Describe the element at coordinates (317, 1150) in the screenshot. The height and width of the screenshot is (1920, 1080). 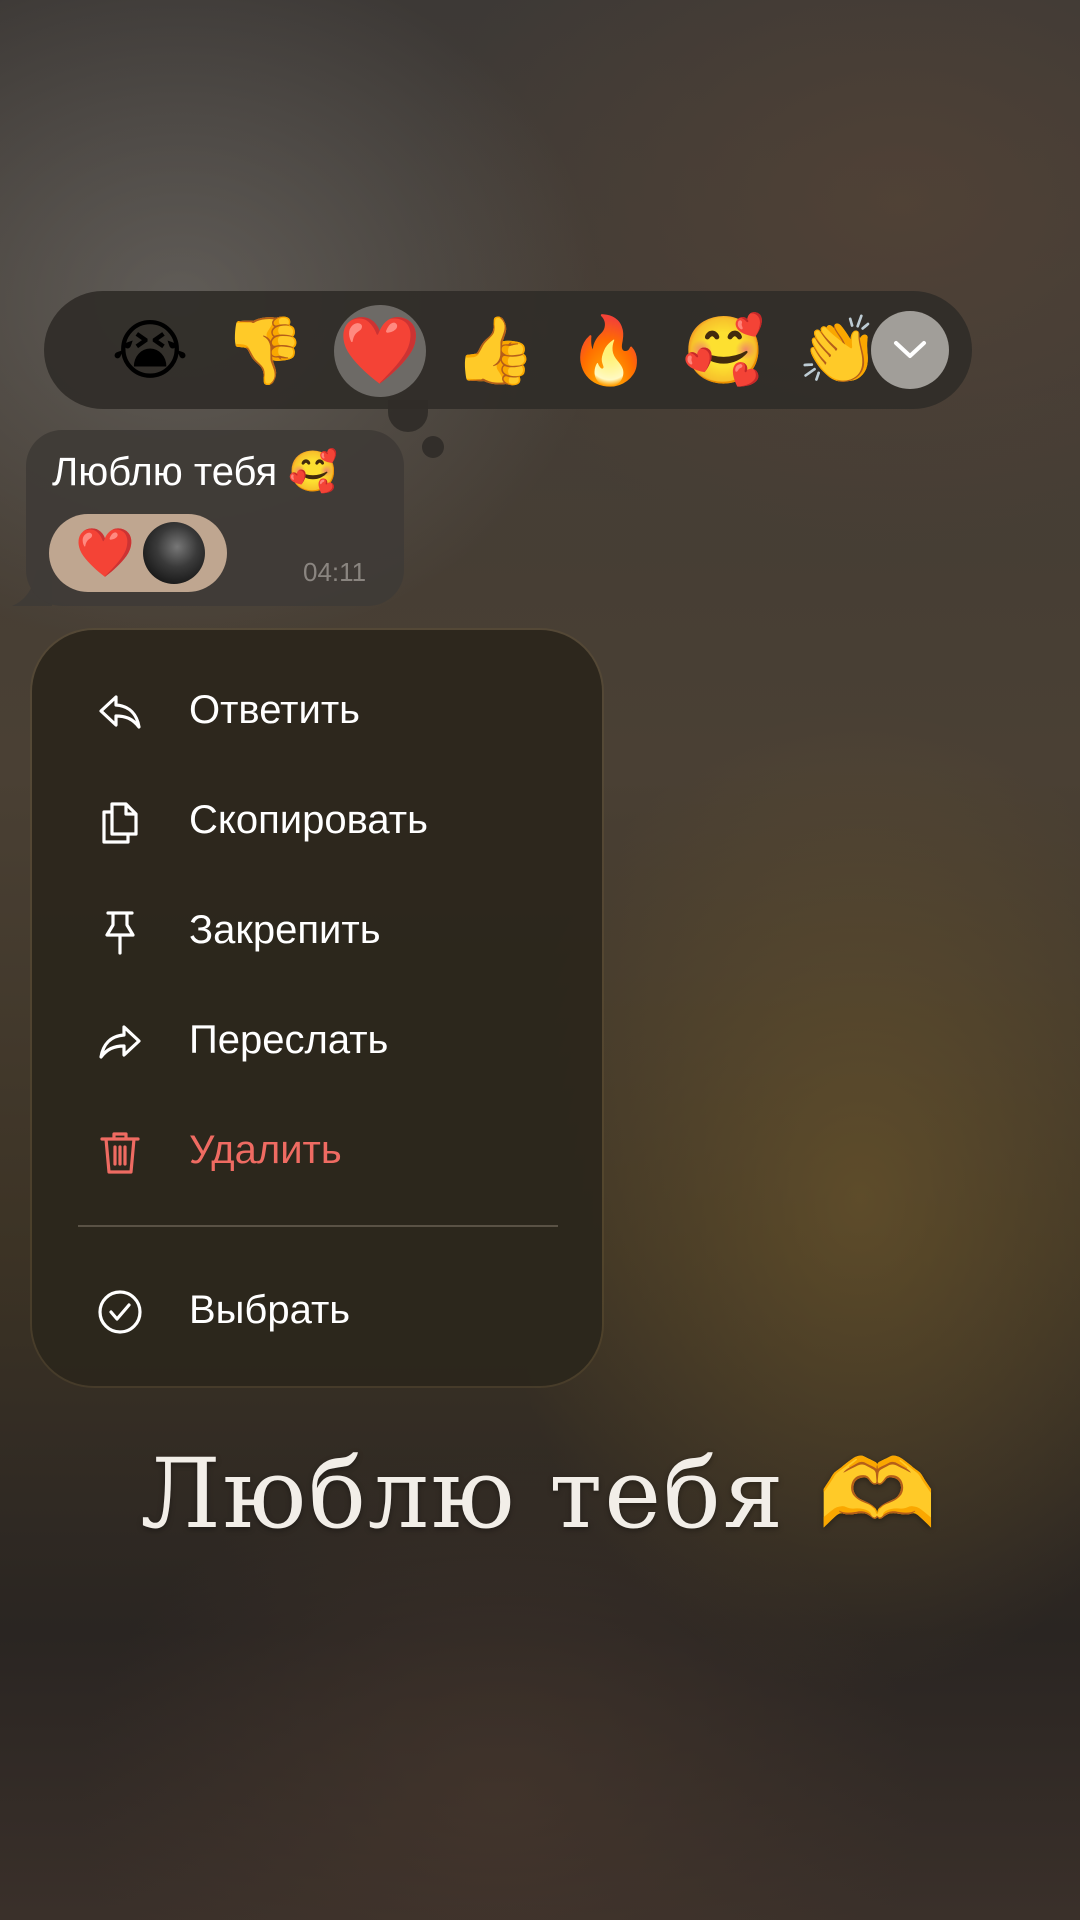
I see `menu-item-delete: Удалить` at that location.